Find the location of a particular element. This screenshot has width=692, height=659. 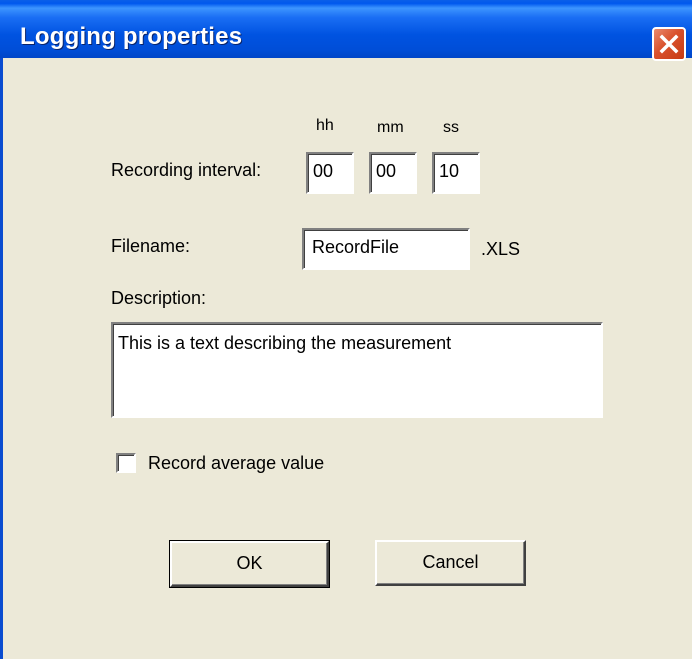

hours-unit-label: hh is located at coordinates (325, 125).